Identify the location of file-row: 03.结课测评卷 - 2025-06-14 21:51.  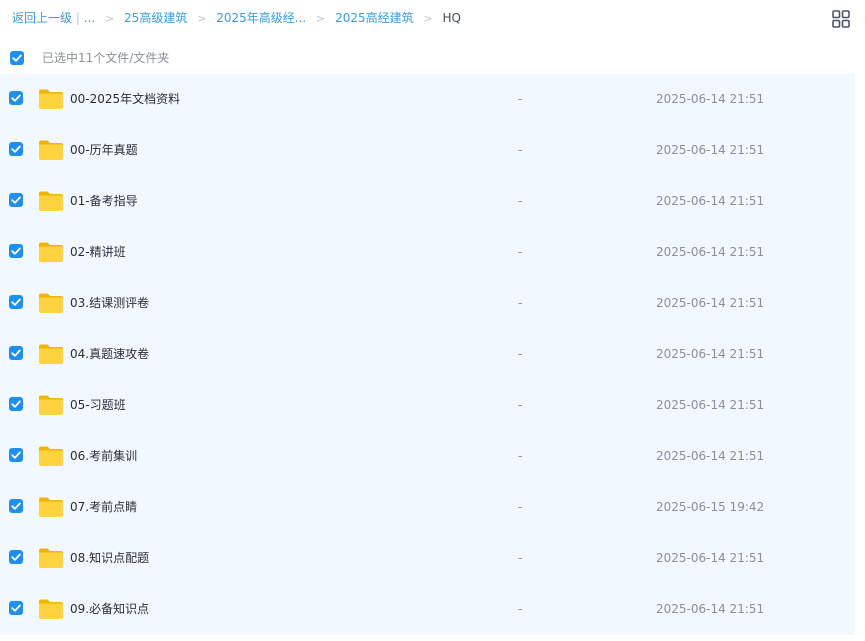
(427, 303).